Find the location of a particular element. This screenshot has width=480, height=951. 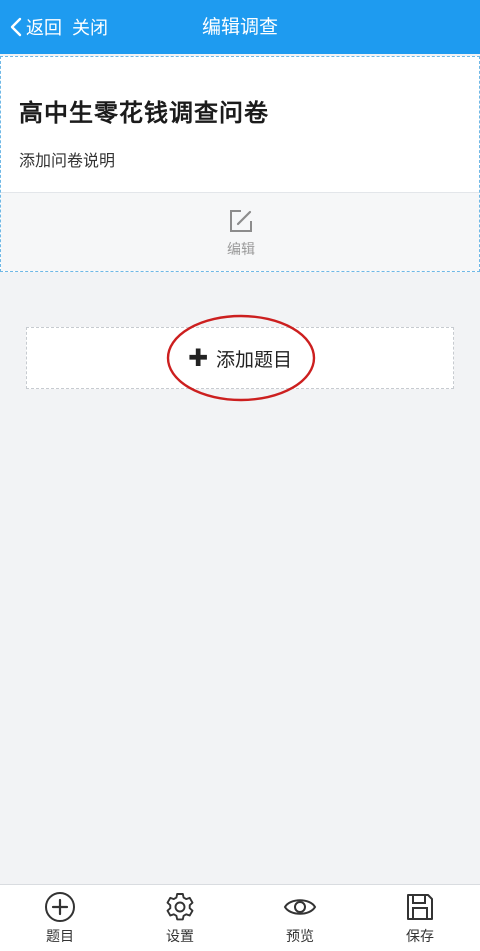

gear-icon is located at coordinates (180, 907).